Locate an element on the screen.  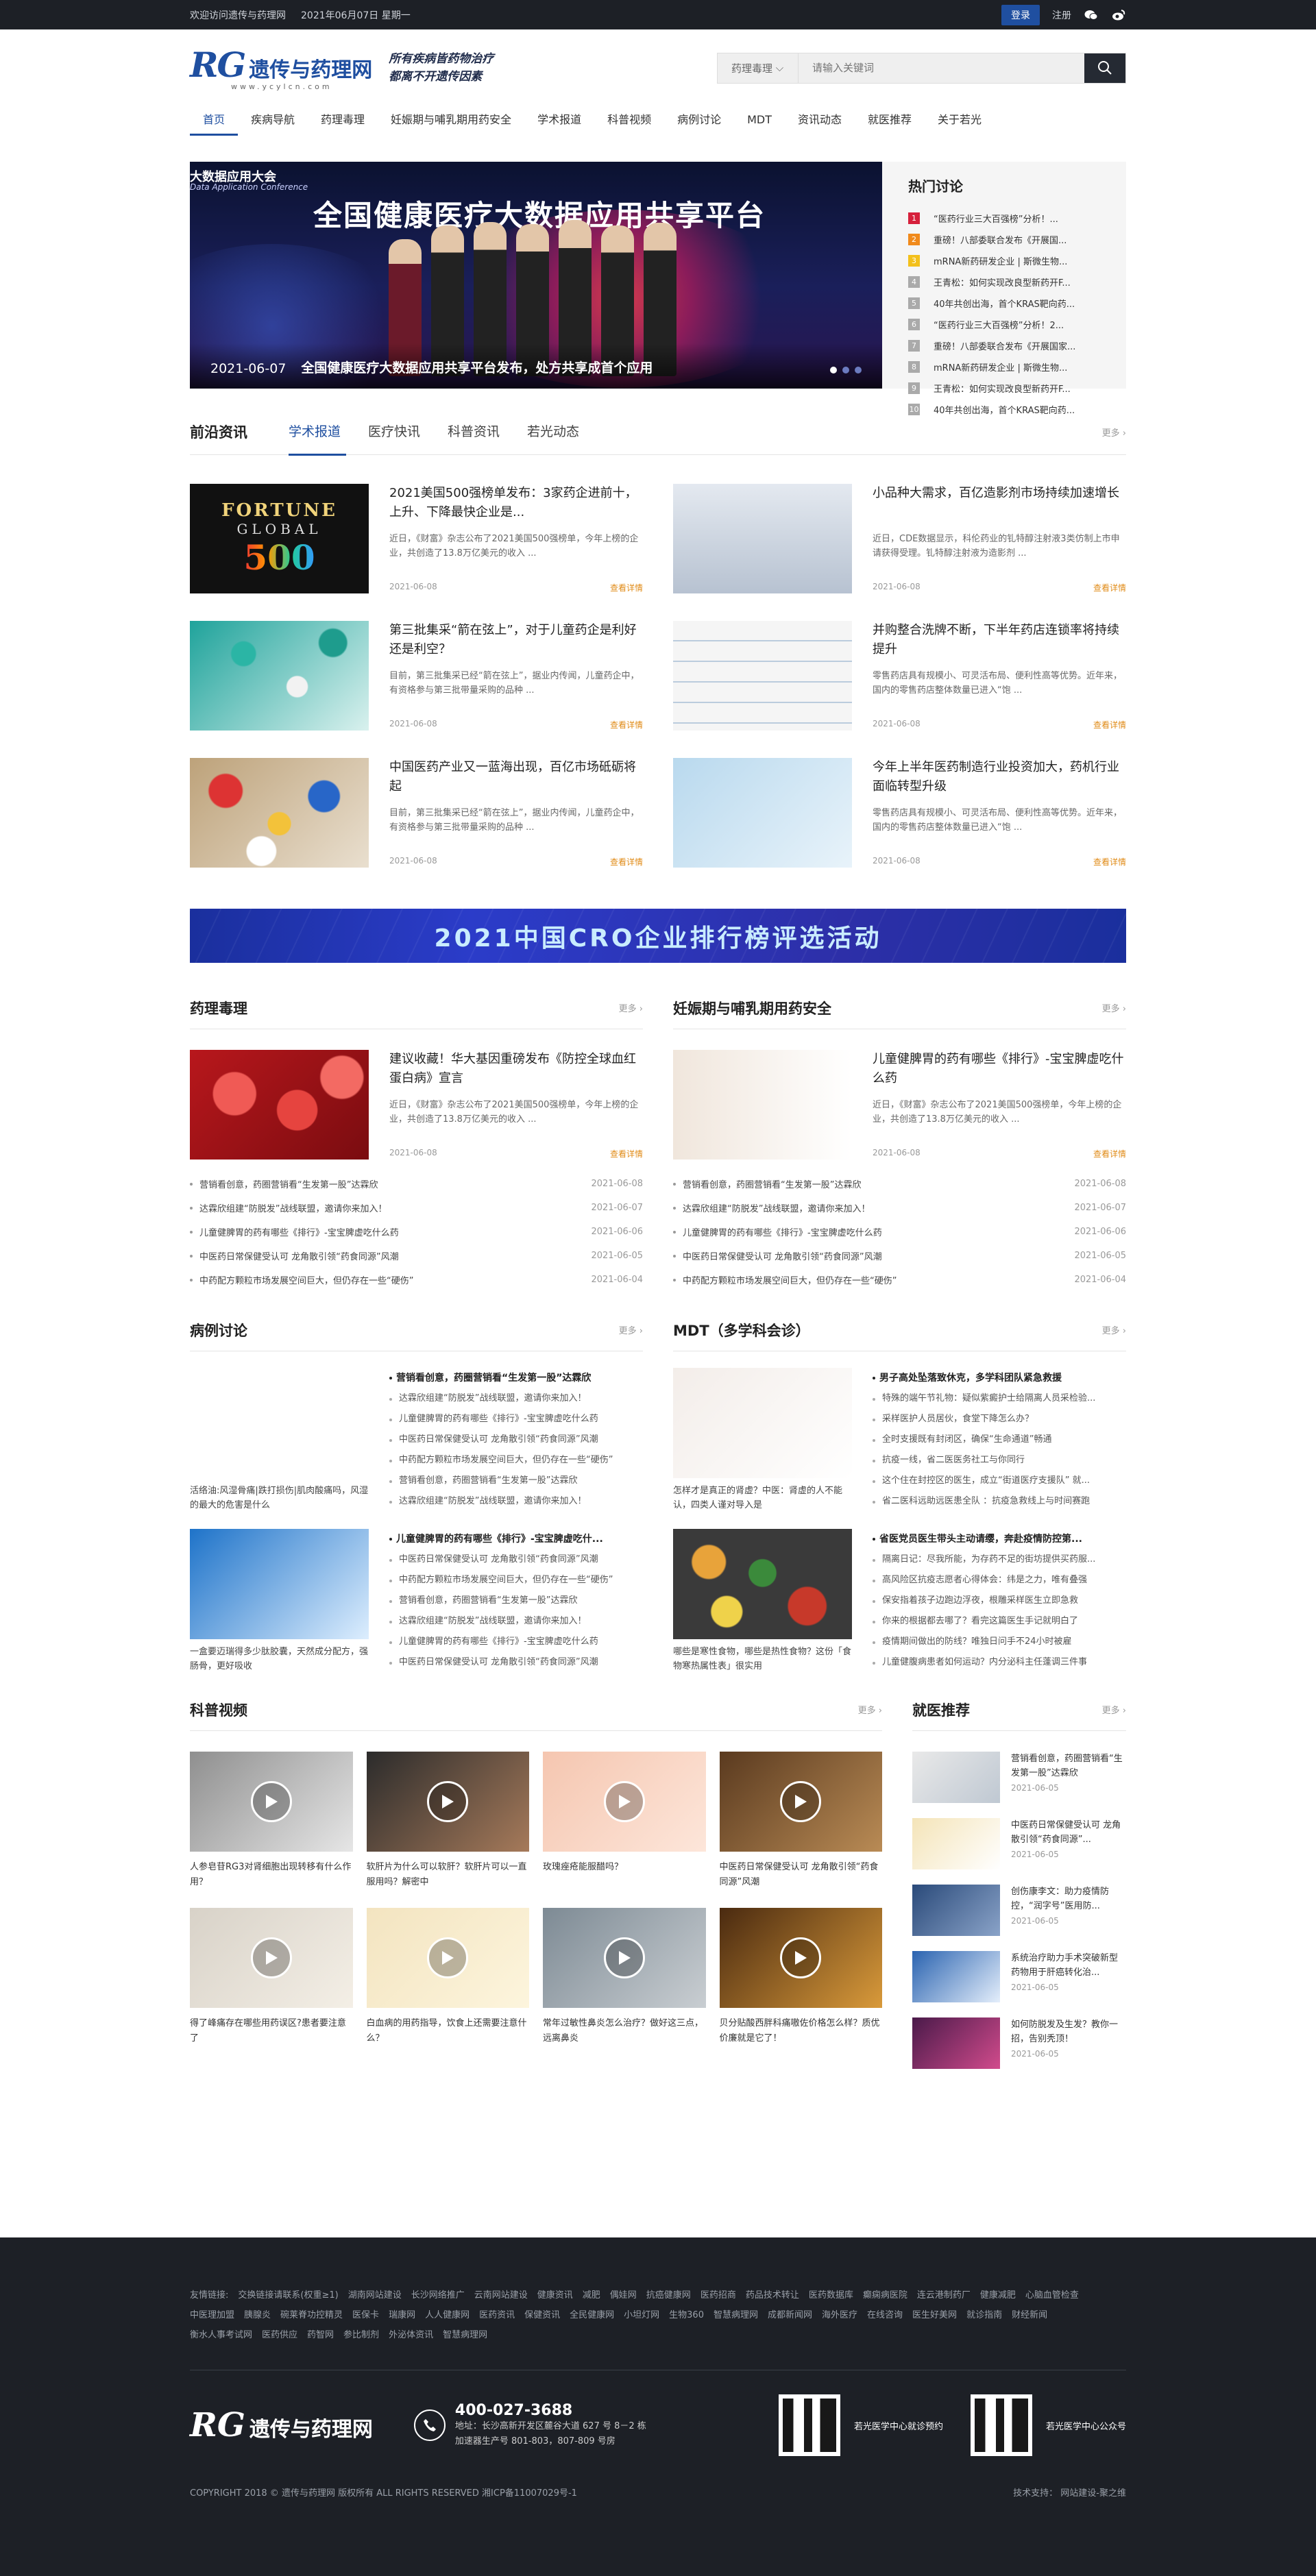
news-title: 小品种大需求，百亿造影剂市场持续加速增长 is located at coordinates (999, 503).